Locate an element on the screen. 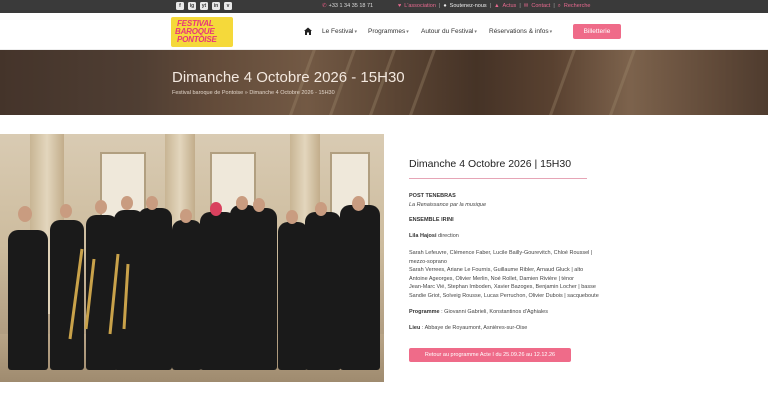  programme-label: Programme is located at coordinates (424, 312).